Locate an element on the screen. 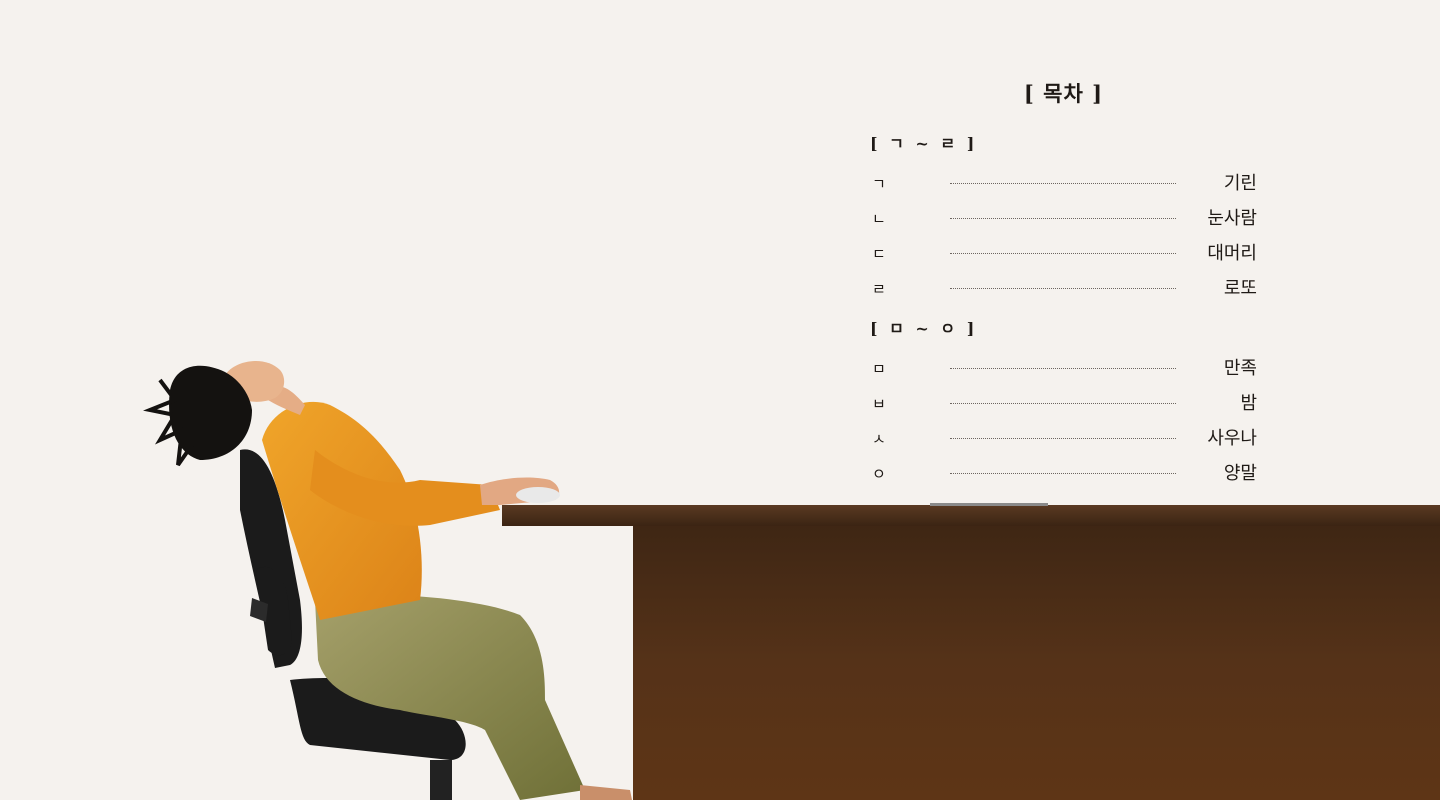 This screenshot has height=800, width=1440. toc-item-satisfaction: ㅁ 만족 is located at coordinates (1063, 370).